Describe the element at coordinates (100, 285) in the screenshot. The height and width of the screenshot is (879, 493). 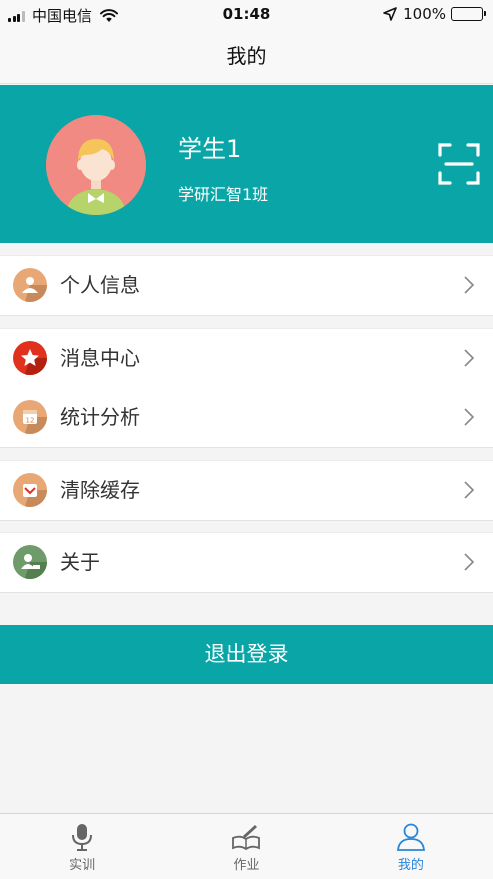
I see `menu-label-personal-info: 个人信息` at that location.